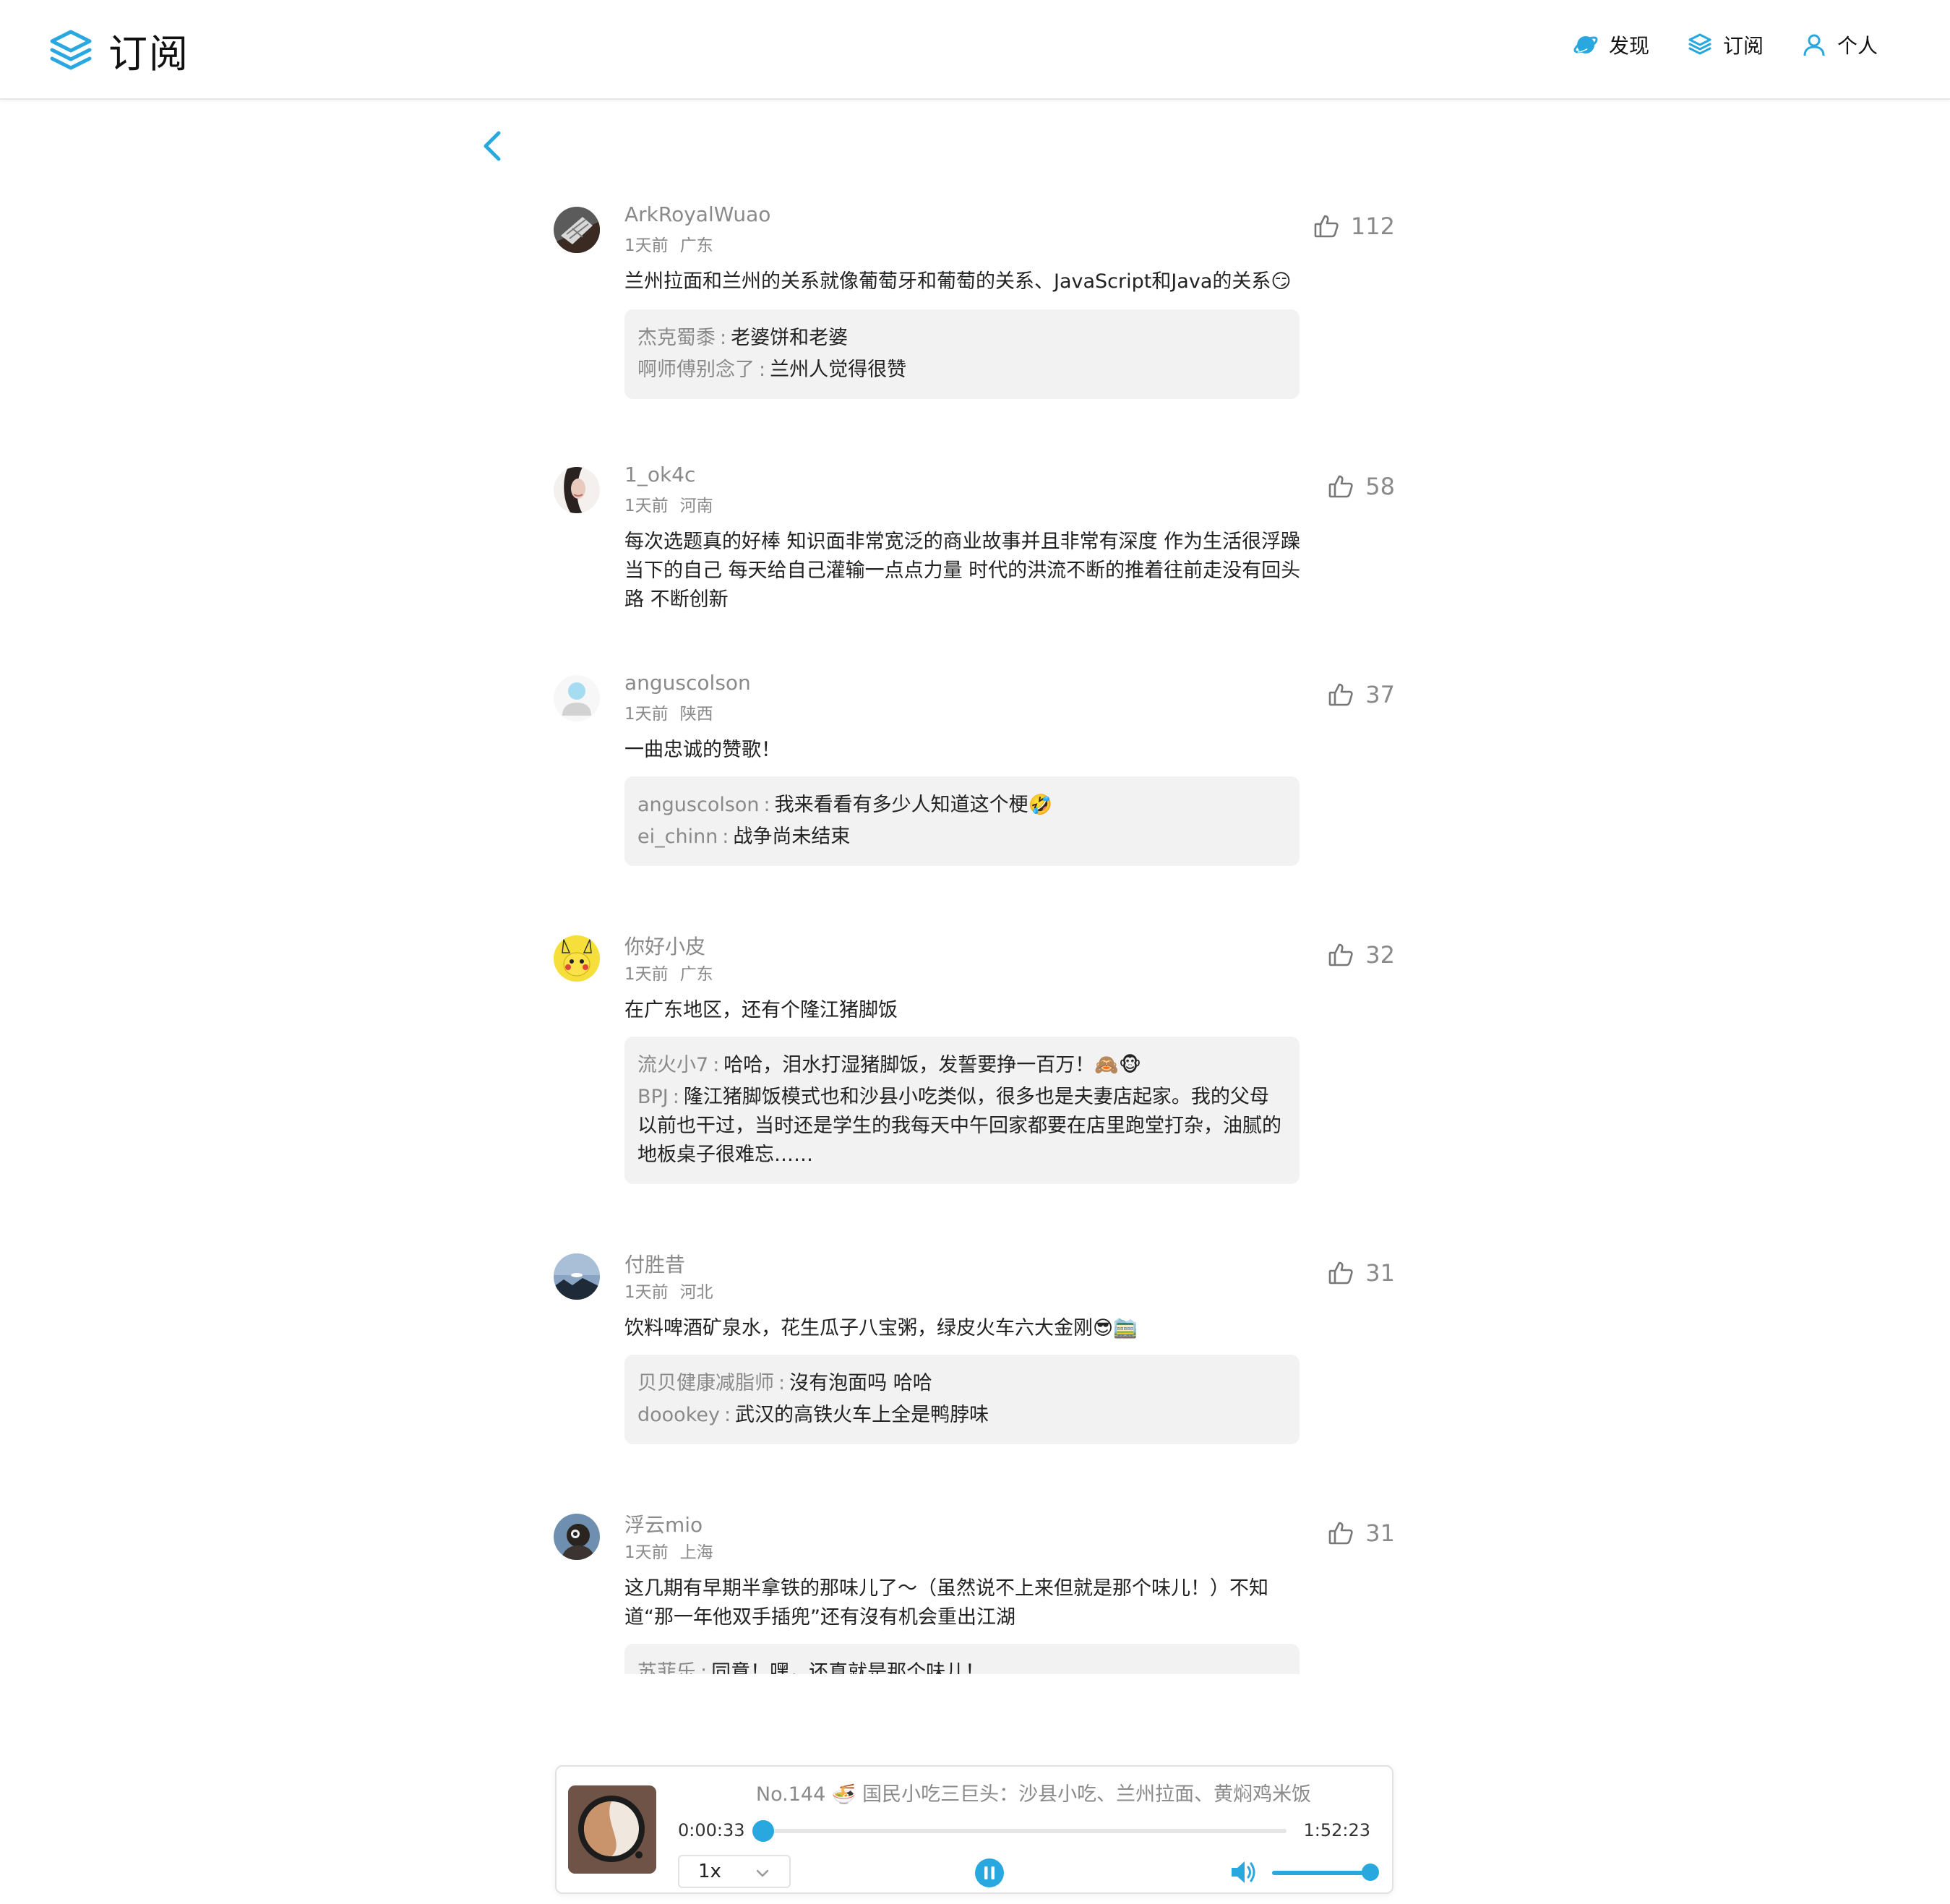  I want to click on like-count: 31, so click(1380, 1533).